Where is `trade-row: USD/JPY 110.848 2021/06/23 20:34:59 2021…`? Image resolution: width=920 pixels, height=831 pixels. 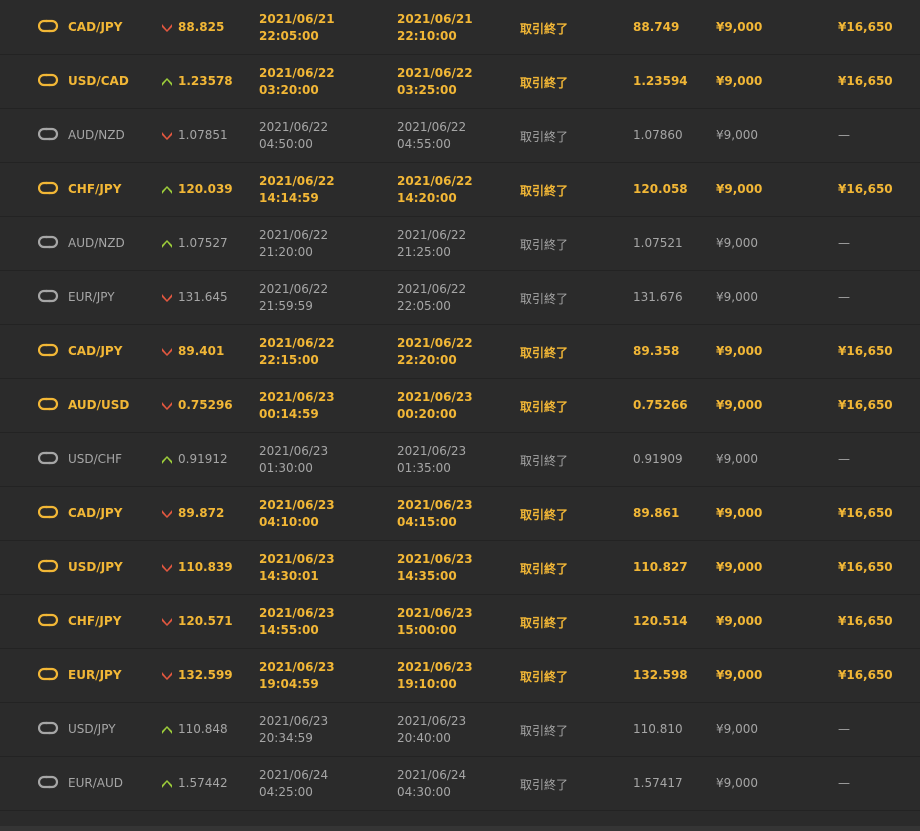 trade-row: USD/JPY 110.848 2021/06/23 20:34:59 2021… is located at coordinates (460, 729).